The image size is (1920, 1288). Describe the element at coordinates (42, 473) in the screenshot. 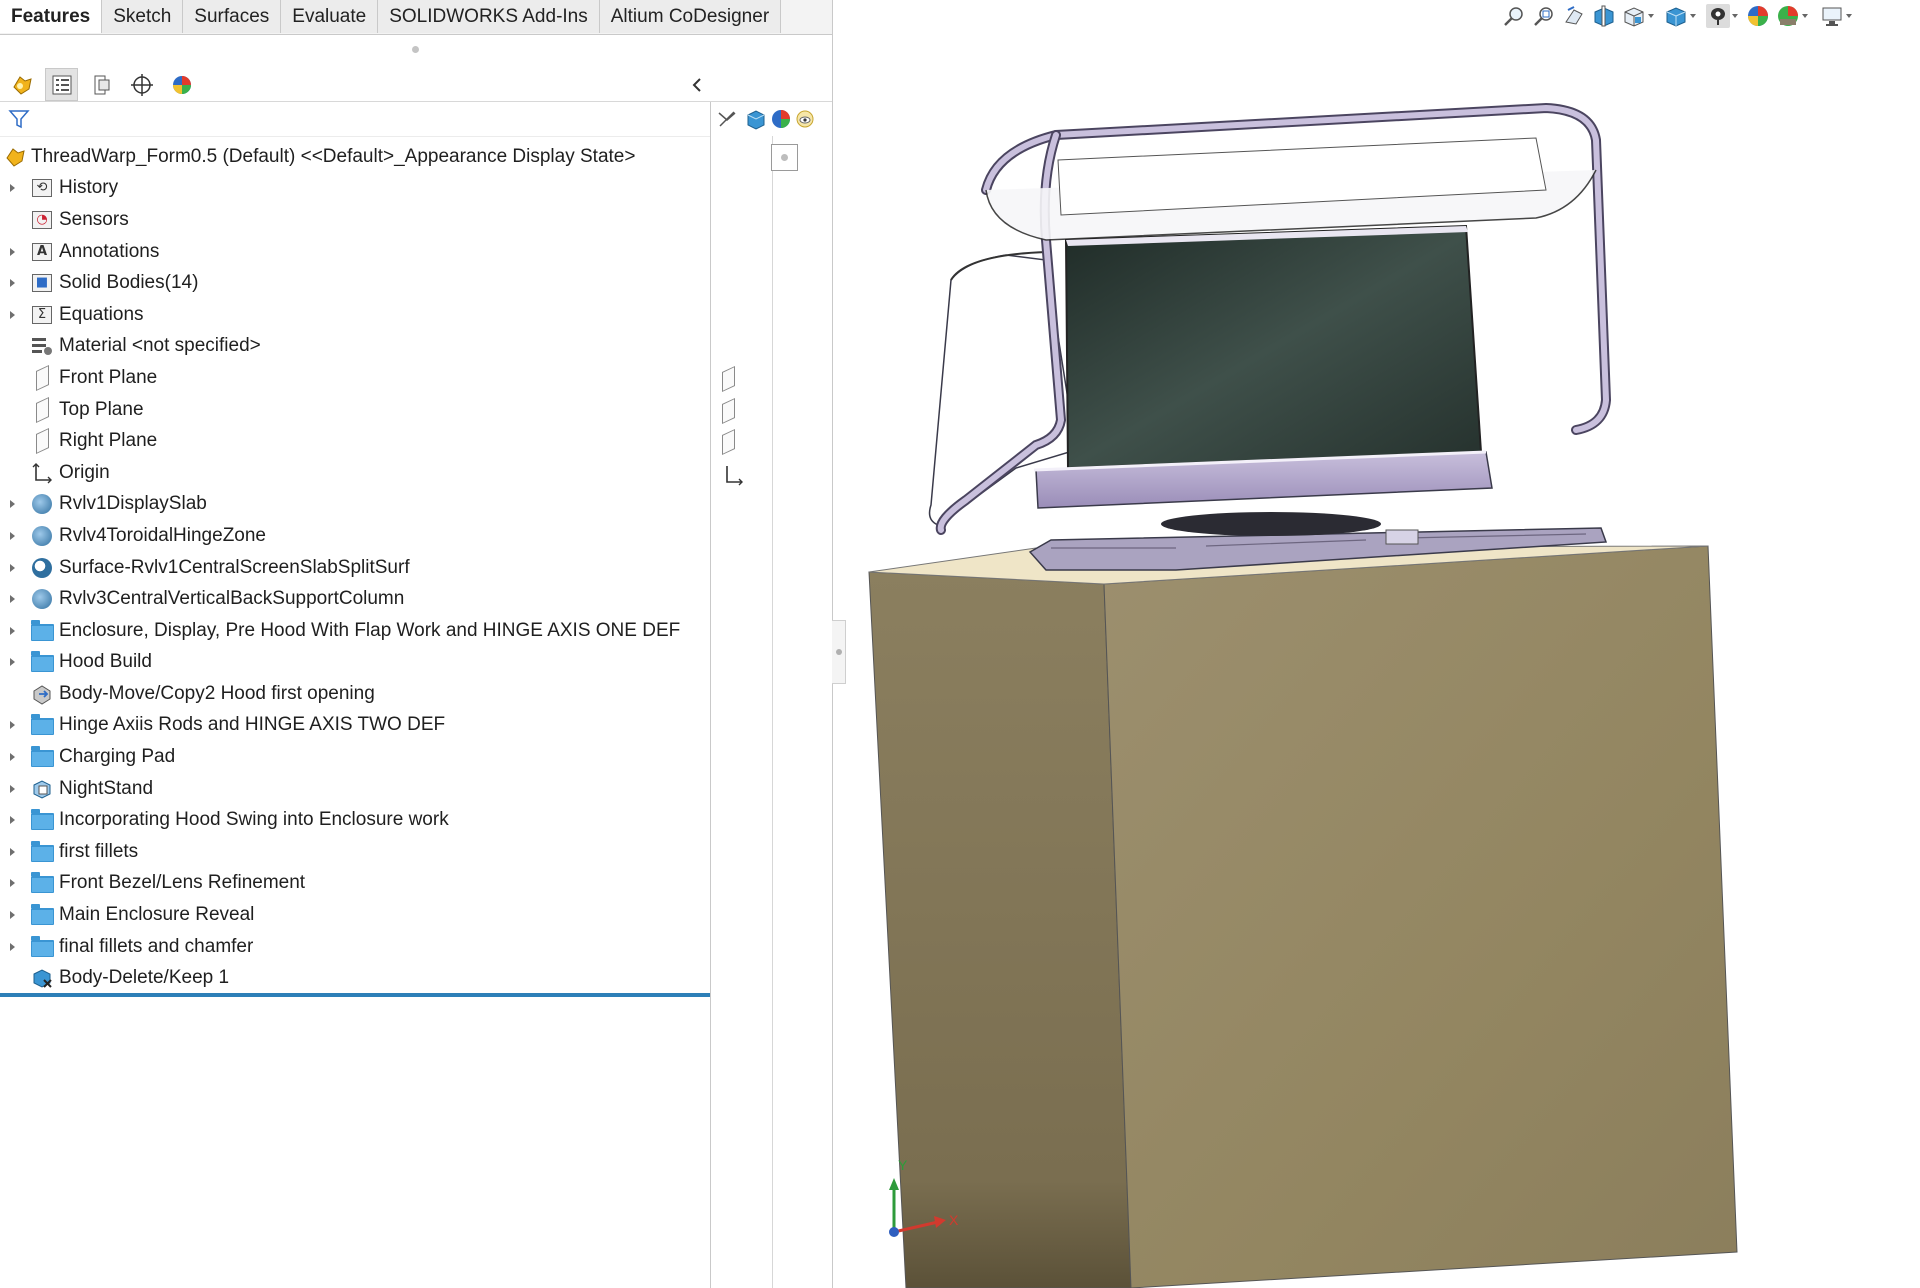

I see `origin-icon` at that location.